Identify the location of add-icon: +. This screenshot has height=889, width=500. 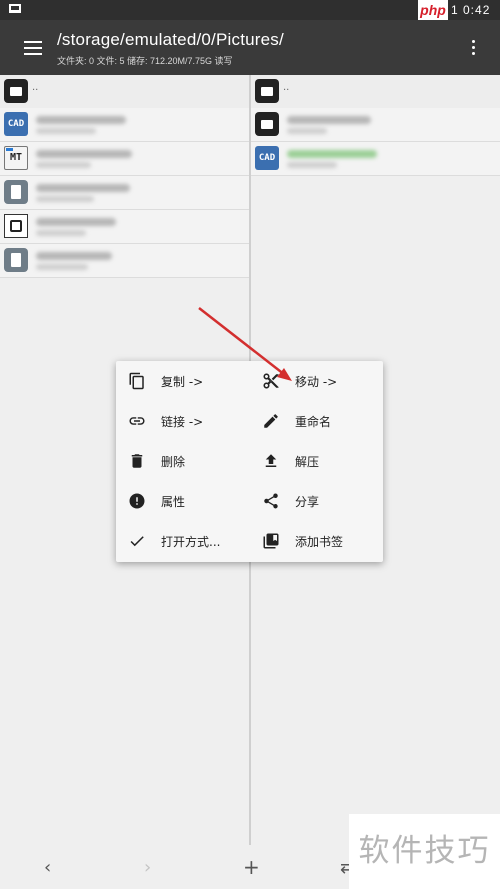
(251, 867).